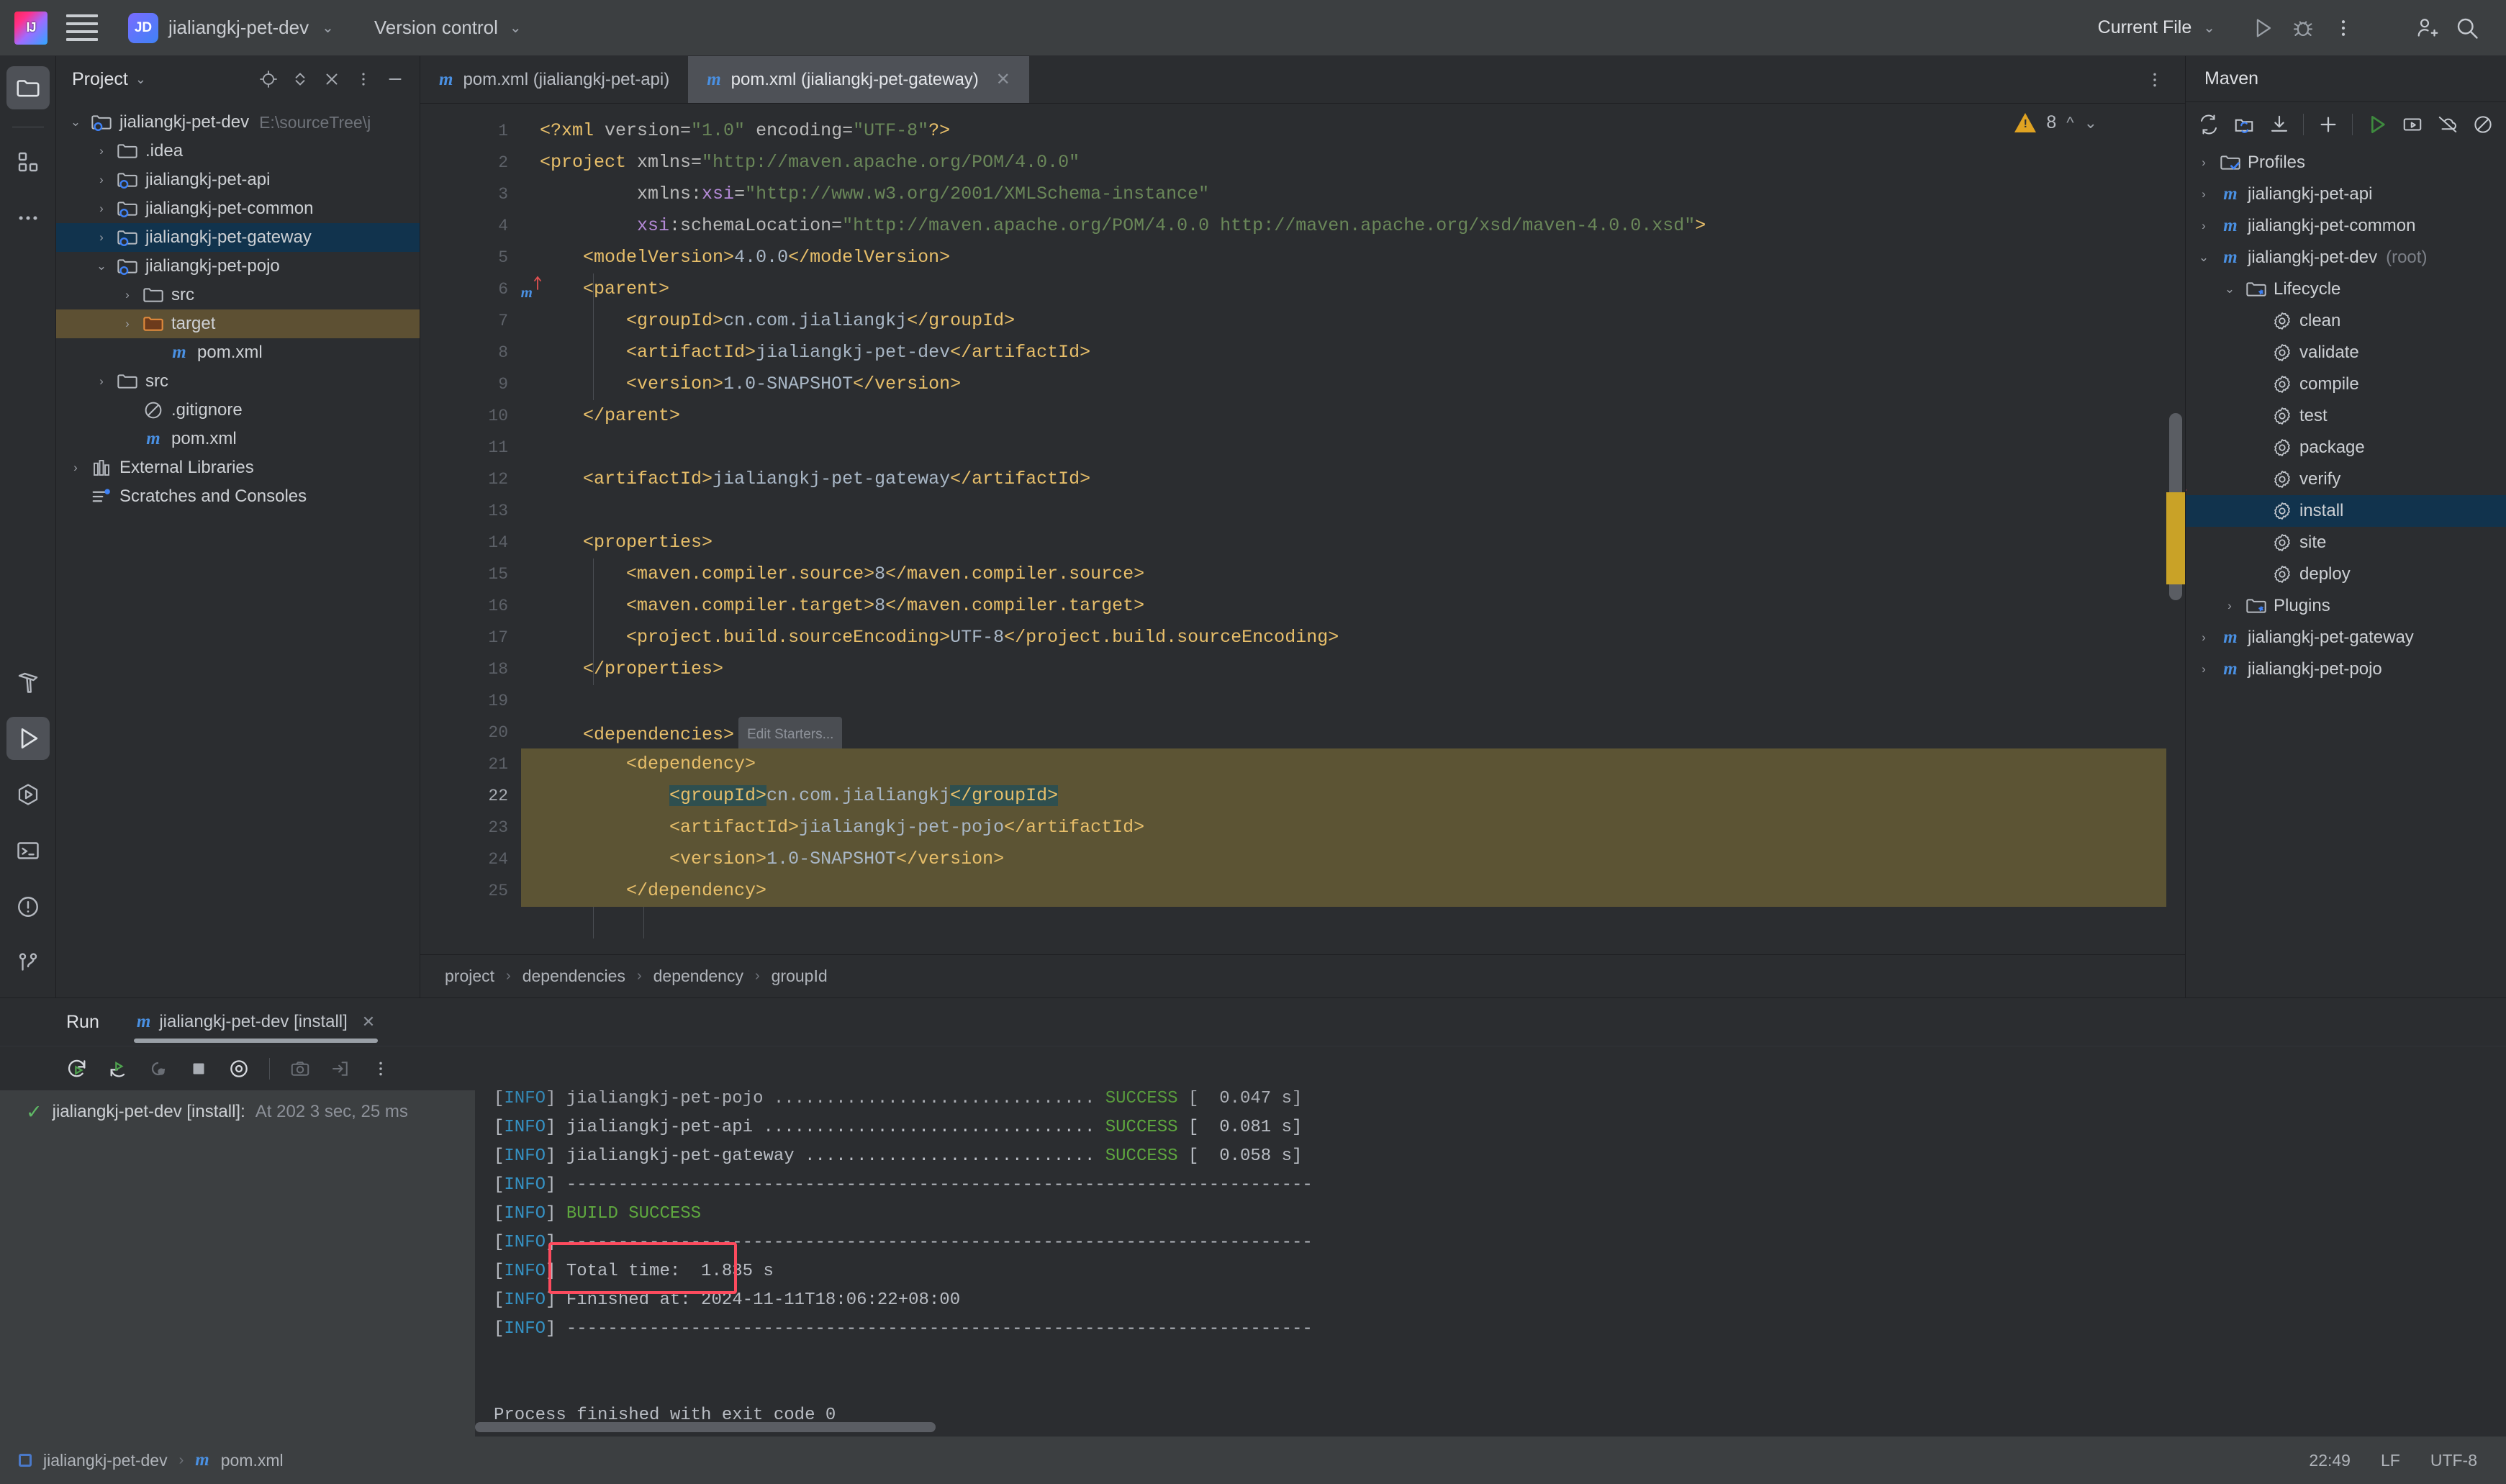 This screenshot has height=1484, width=2506. I want to click on maven-tree-item: › m jialiangkj-pet-gateway, so click(2346, 637).